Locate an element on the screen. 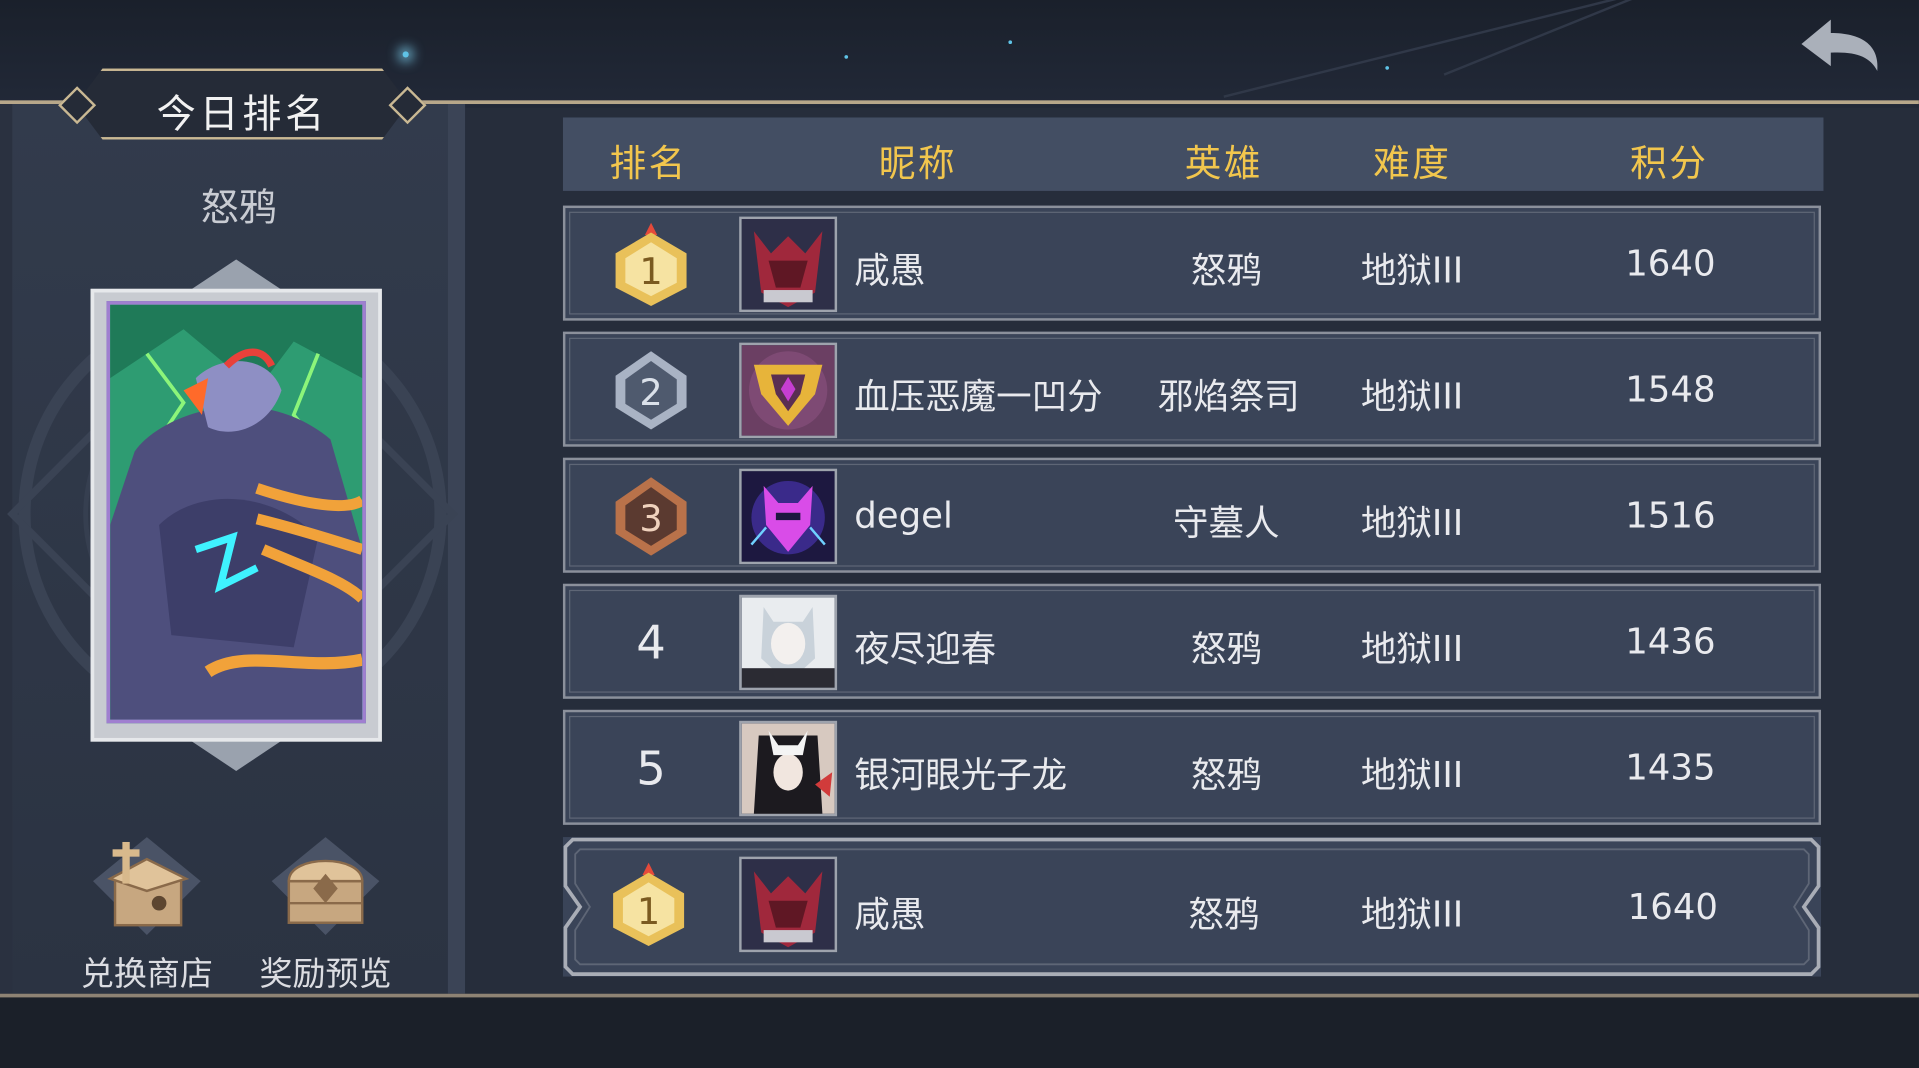 The image size is (1919, 1068). medal-rank-number: 3 is located at coordinates (650, 518).